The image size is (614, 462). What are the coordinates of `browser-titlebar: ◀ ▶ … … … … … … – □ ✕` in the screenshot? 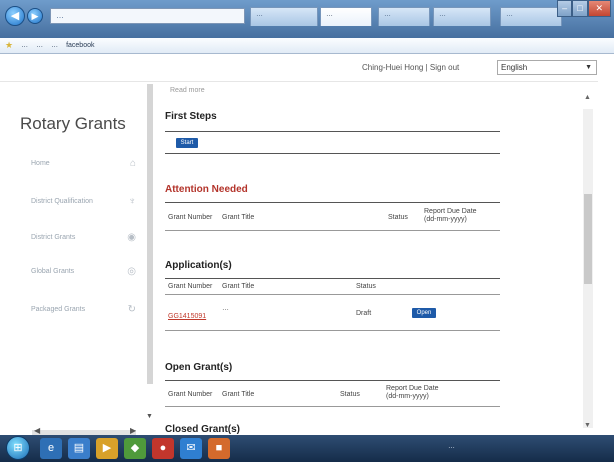 It's located at (307, 19).